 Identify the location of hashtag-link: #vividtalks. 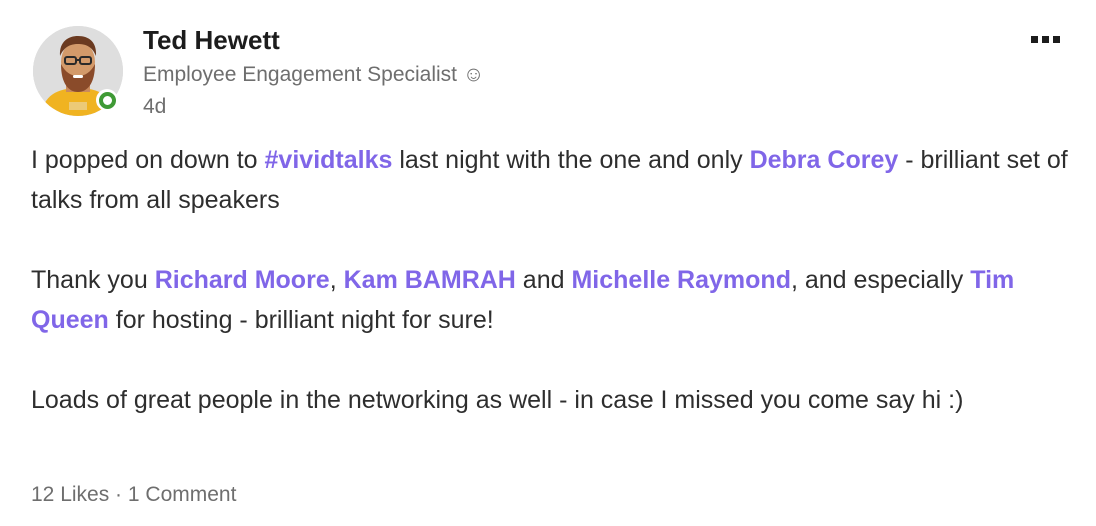
(329, 160).